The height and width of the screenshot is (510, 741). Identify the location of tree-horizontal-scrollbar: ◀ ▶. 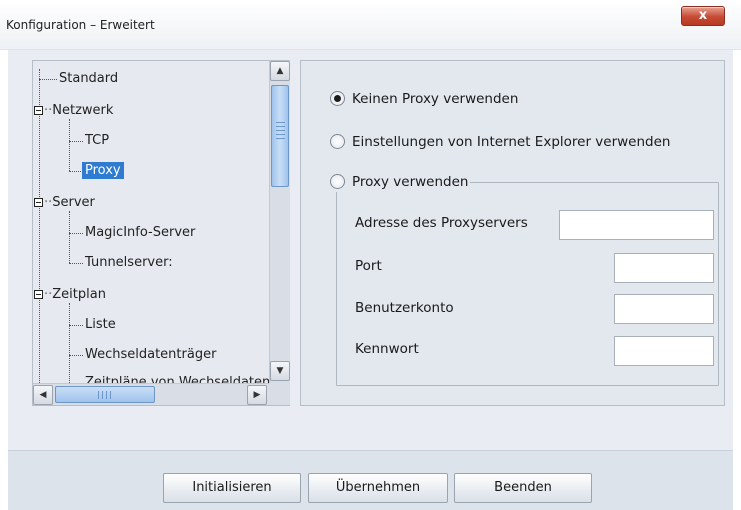
(151, 394).